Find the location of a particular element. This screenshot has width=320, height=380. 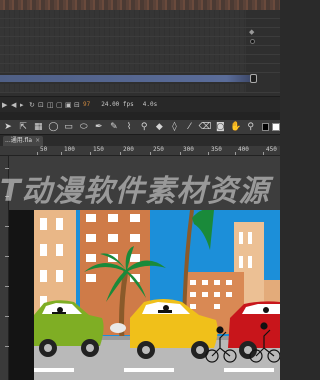

step-forward-icon: ▸ is located at coordinates (23, 104).